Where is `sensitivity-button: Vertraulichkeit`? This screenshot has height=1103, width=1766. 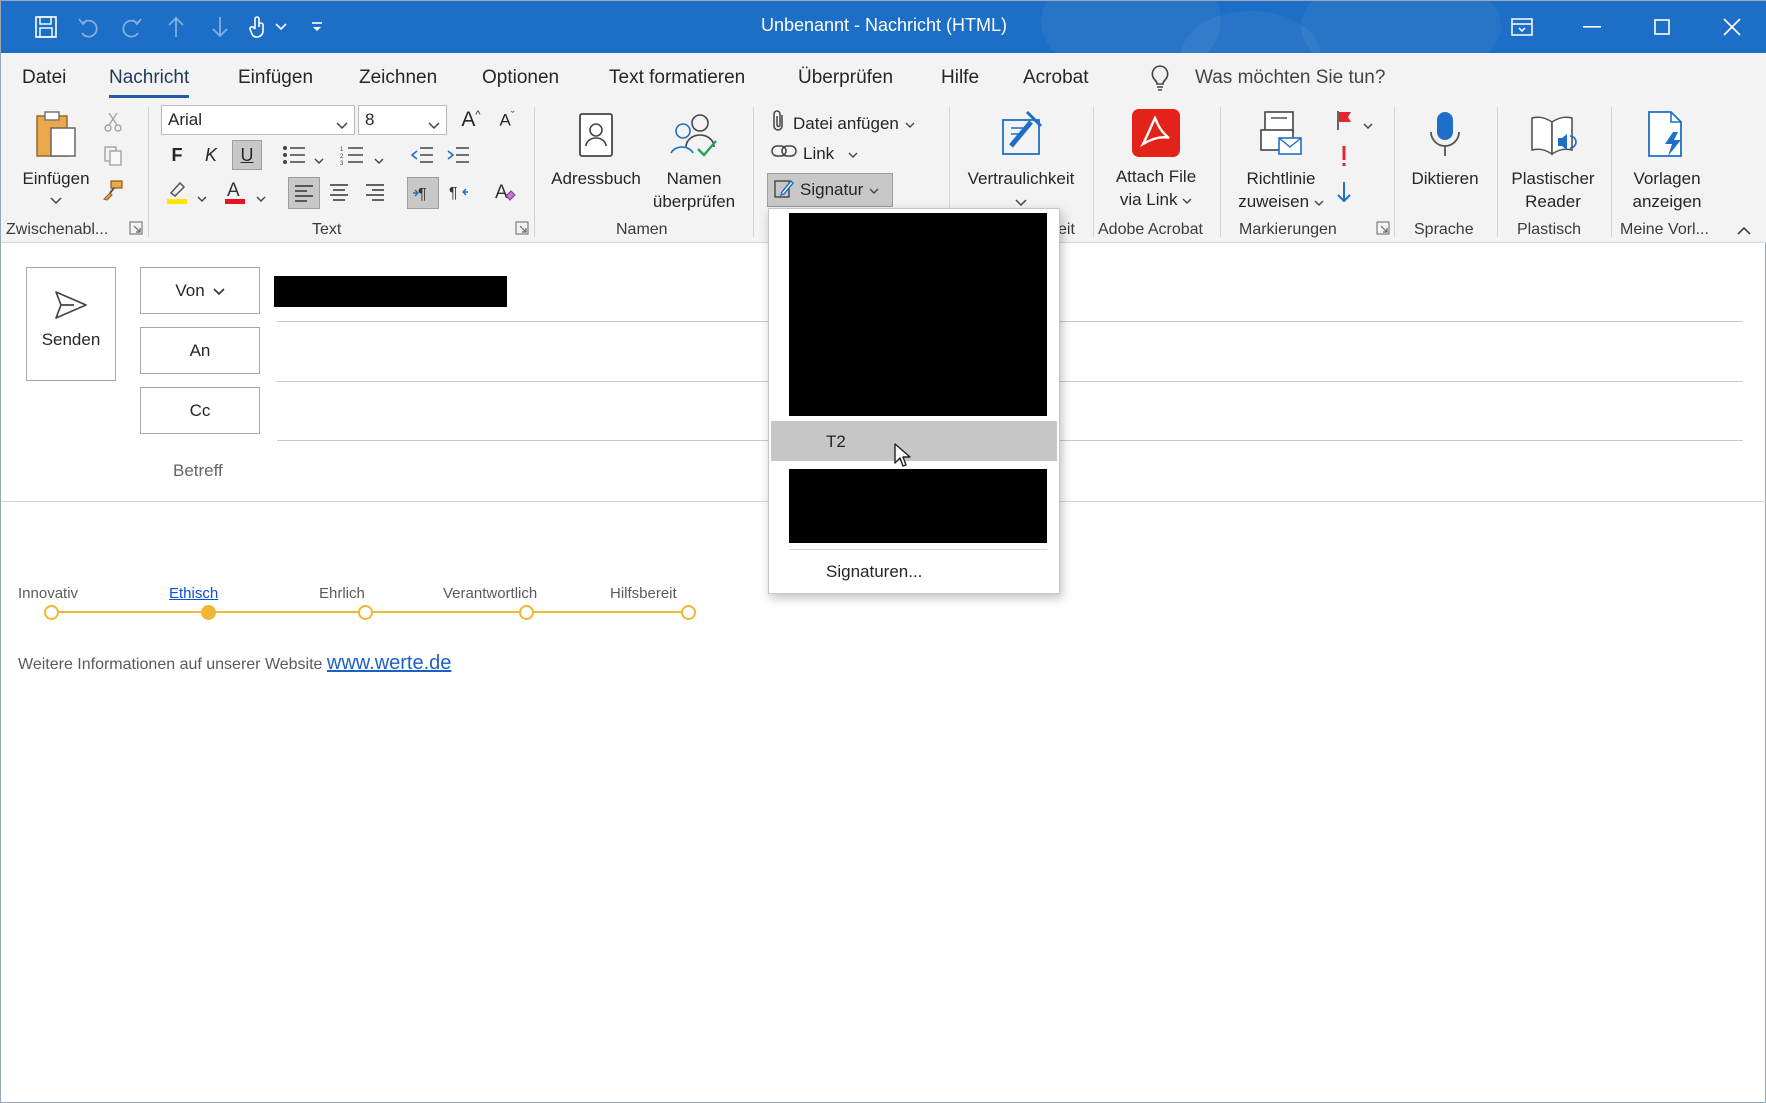
sensitivity-button: Vertraulichkeit is located at coordinates (1021, 161).